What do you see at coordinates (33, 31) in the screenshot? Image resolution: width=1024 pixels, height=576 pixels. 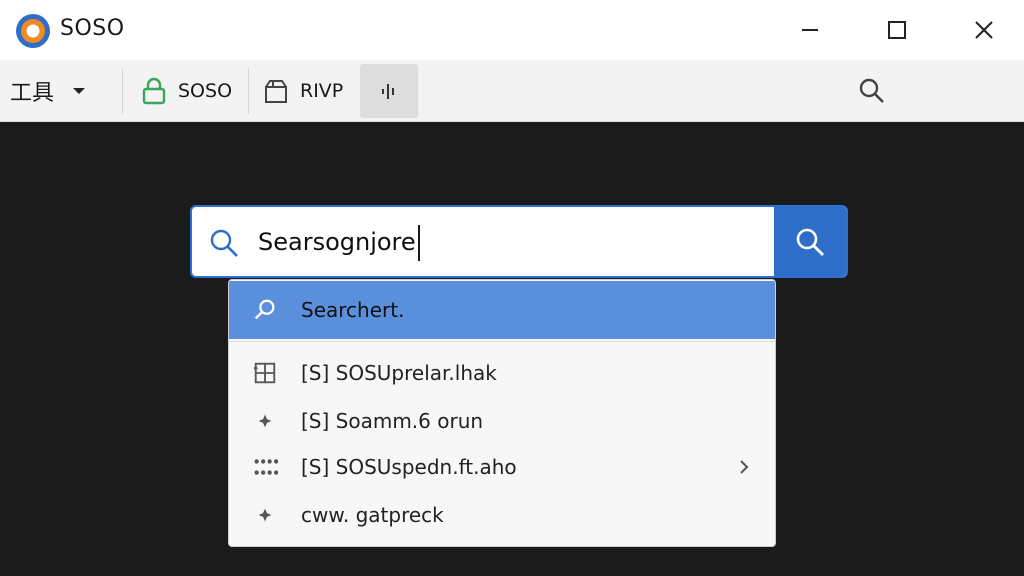 I see `app-logo-icon` at bounding box center [33, 31].